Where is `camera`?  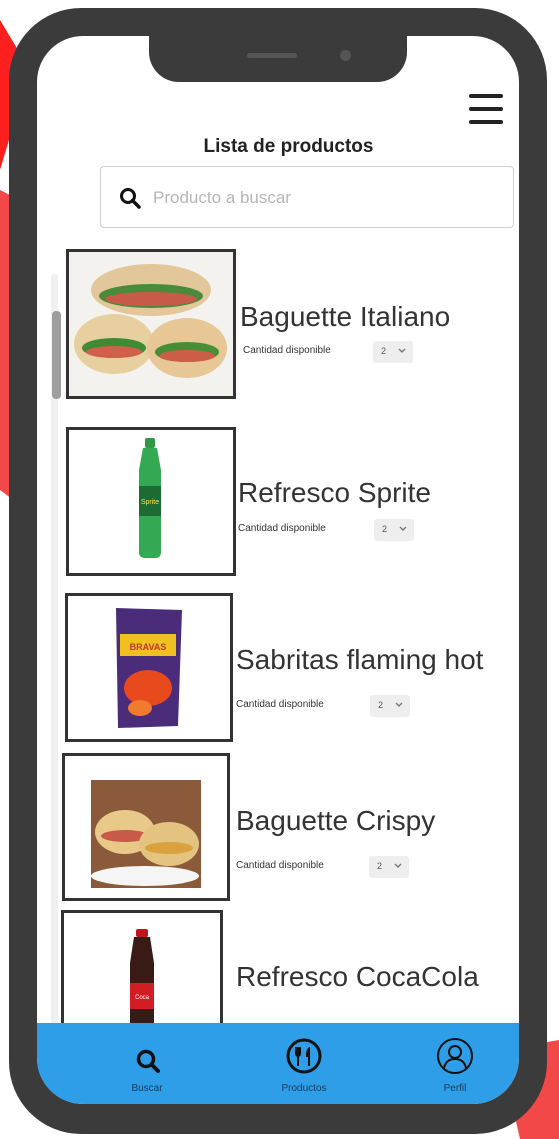
camera is located at coordinates (345, 55).